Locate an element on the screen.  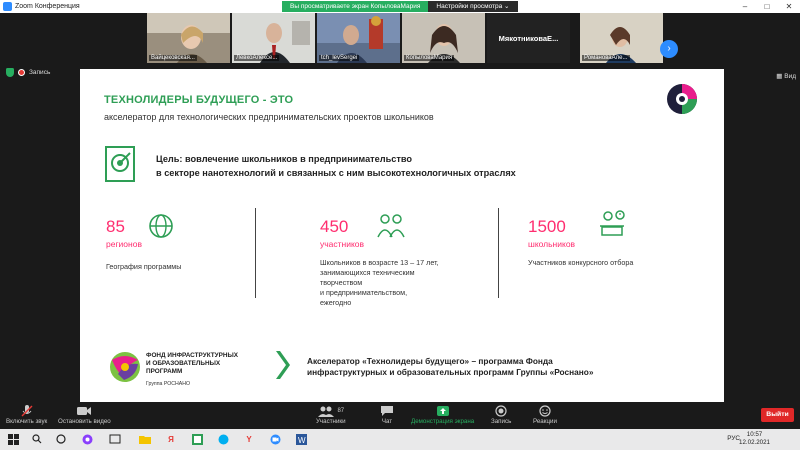
target-goal-icon is located at coordinates (120, 164).